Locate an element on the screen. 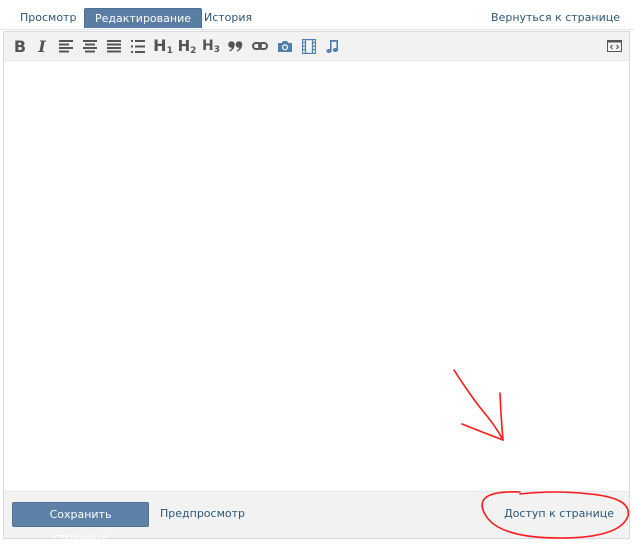  back-to-page-link: Вернуться к странице is located at coordinates (555, 18).